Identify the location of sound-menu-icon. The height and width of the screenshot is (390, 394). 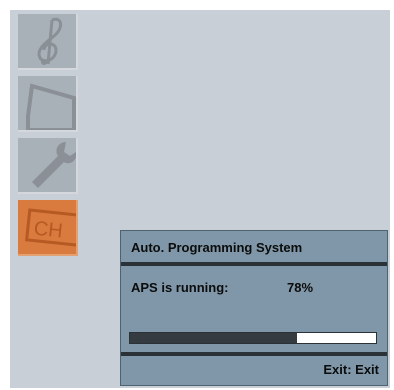
(48, 42).